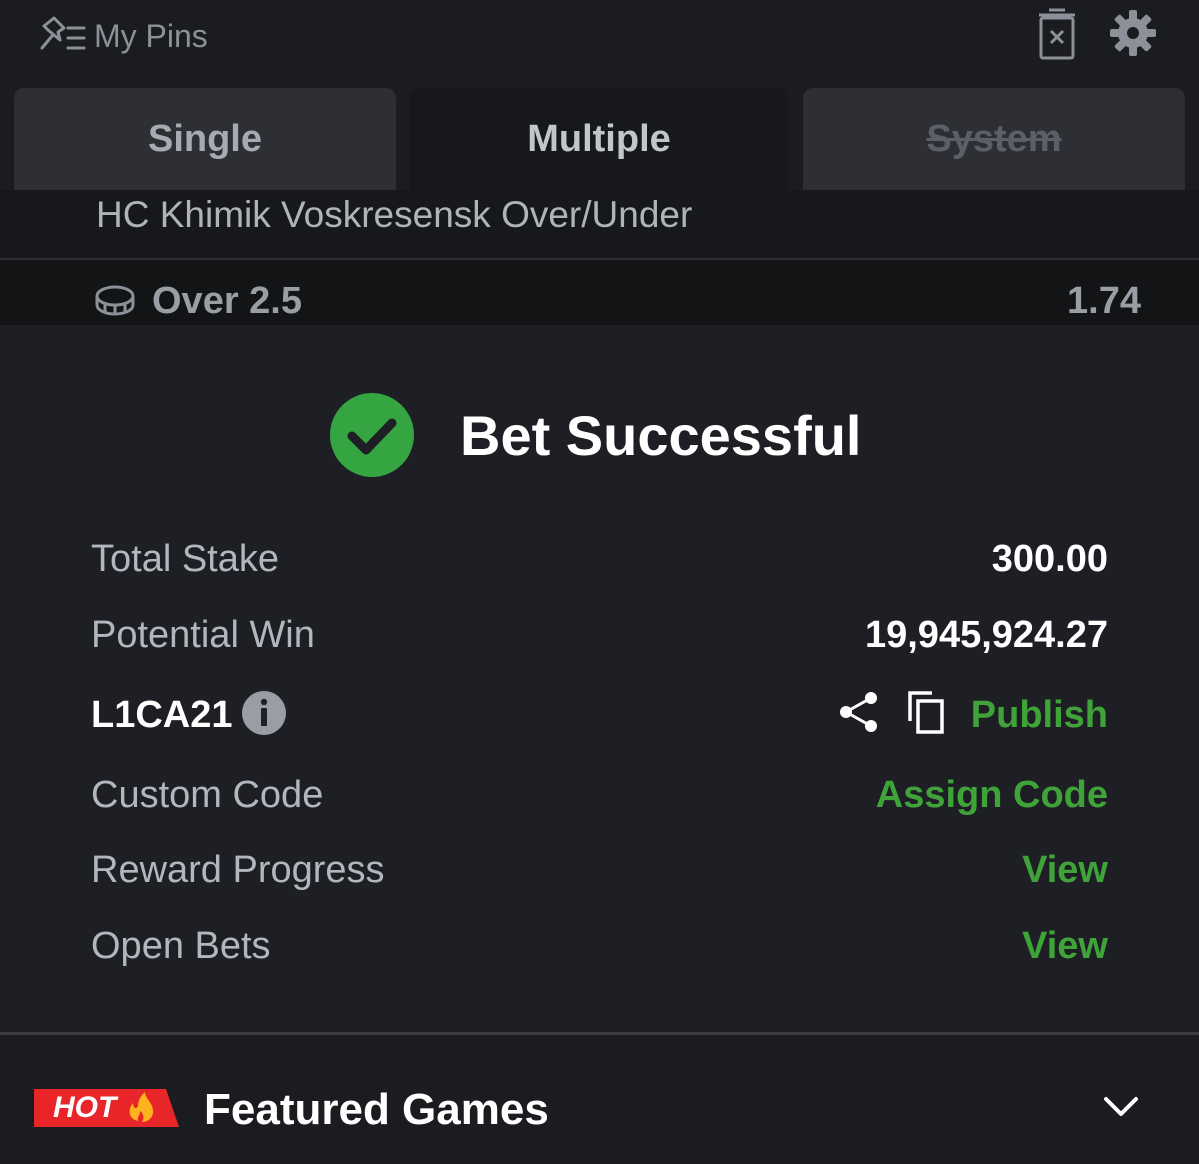 This screenshot has width=1199, height=1164. Describe the element at coordinates (599, 633) in the screenshot. I see `potential-win-row: Potential Win 19,945,924.27` at that location.